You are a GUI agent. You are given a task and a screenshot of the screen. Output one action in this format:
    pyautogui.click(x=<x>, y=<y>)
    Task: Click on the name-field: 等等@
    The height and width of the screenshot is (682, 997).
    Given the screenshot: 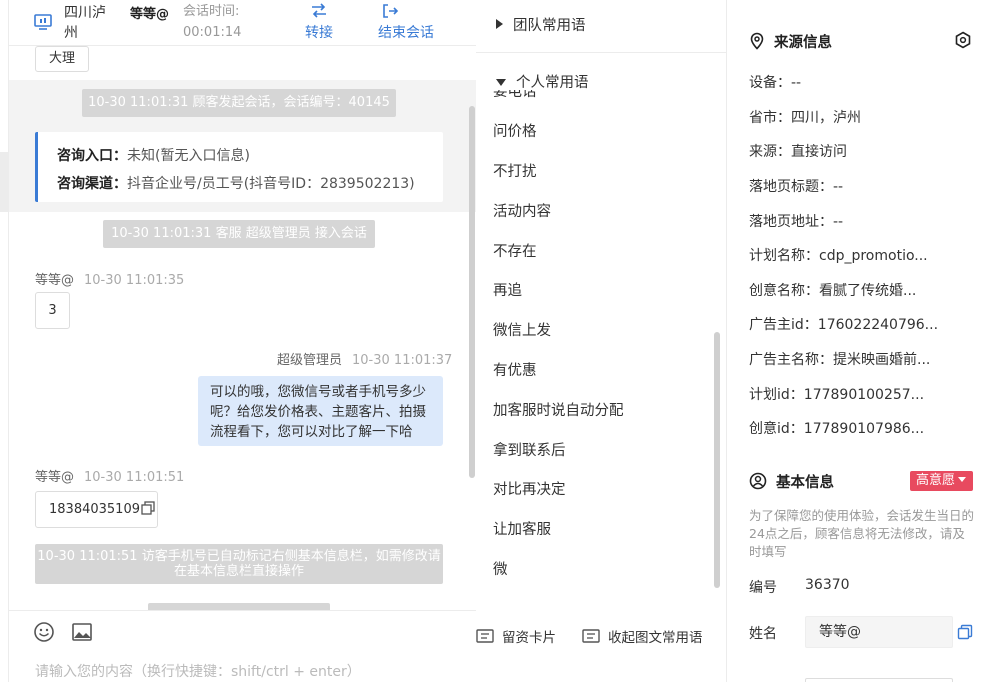 What is the action you would take?
    pyautogui.click(x=879, y=632)
    